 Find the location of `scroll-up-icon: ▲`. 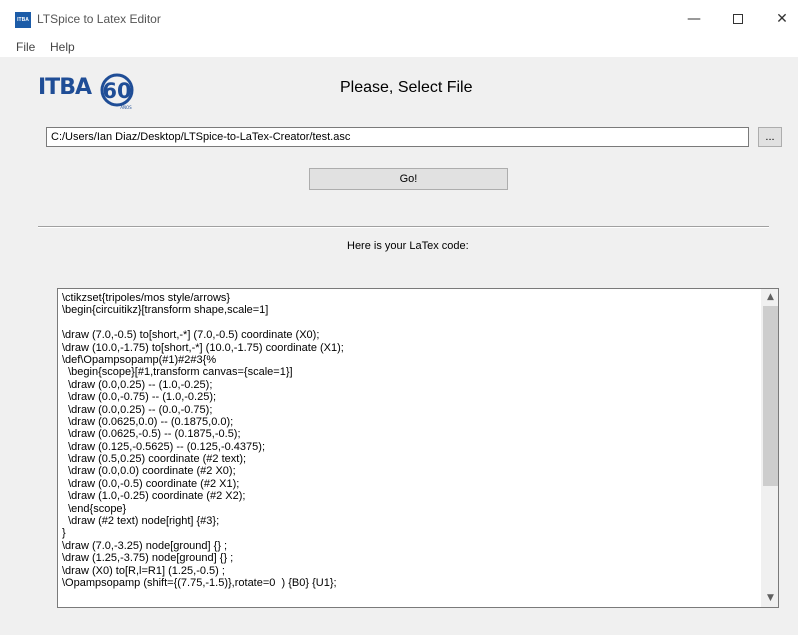

scroll-up-icon: ▲ is located at coordinates (770, 297).